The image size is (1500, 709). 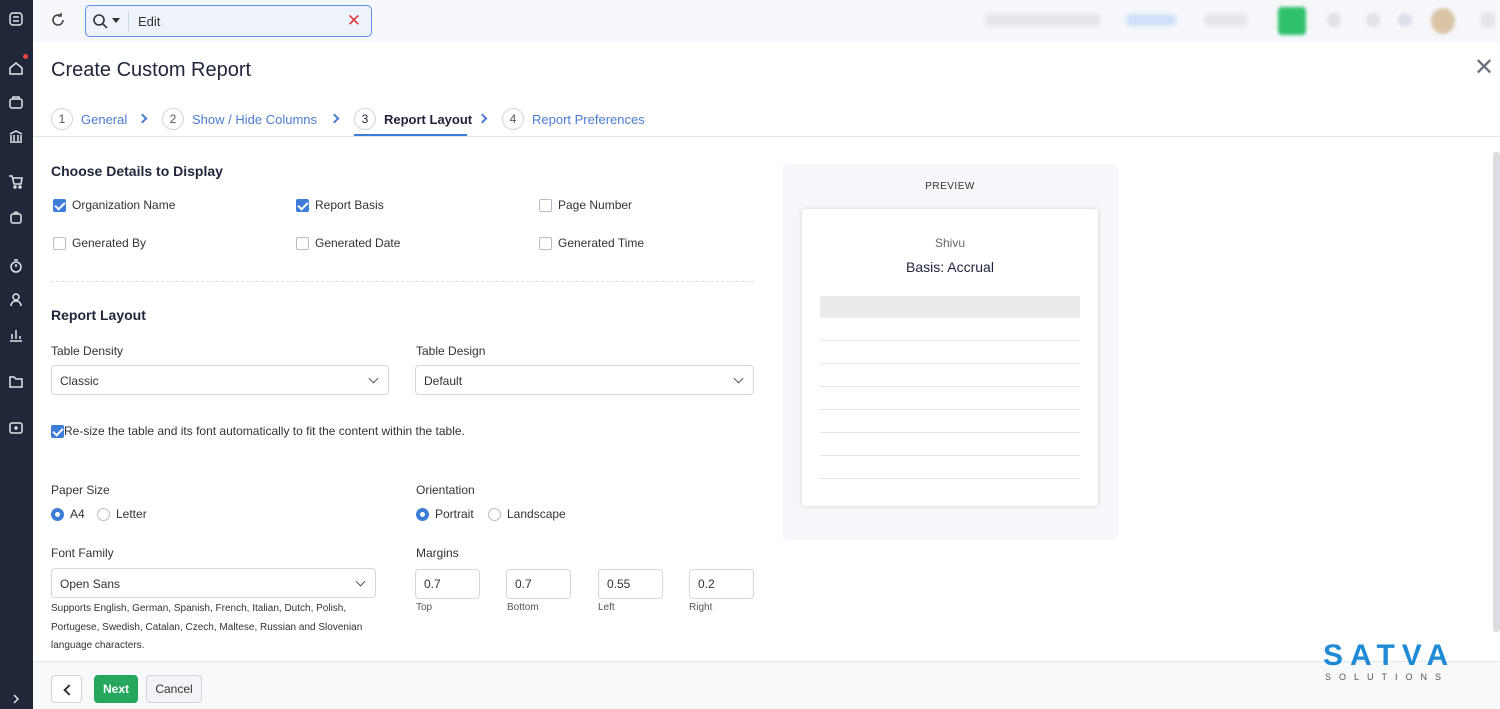 I want to click on items-icon, so click(x=16, y=102).